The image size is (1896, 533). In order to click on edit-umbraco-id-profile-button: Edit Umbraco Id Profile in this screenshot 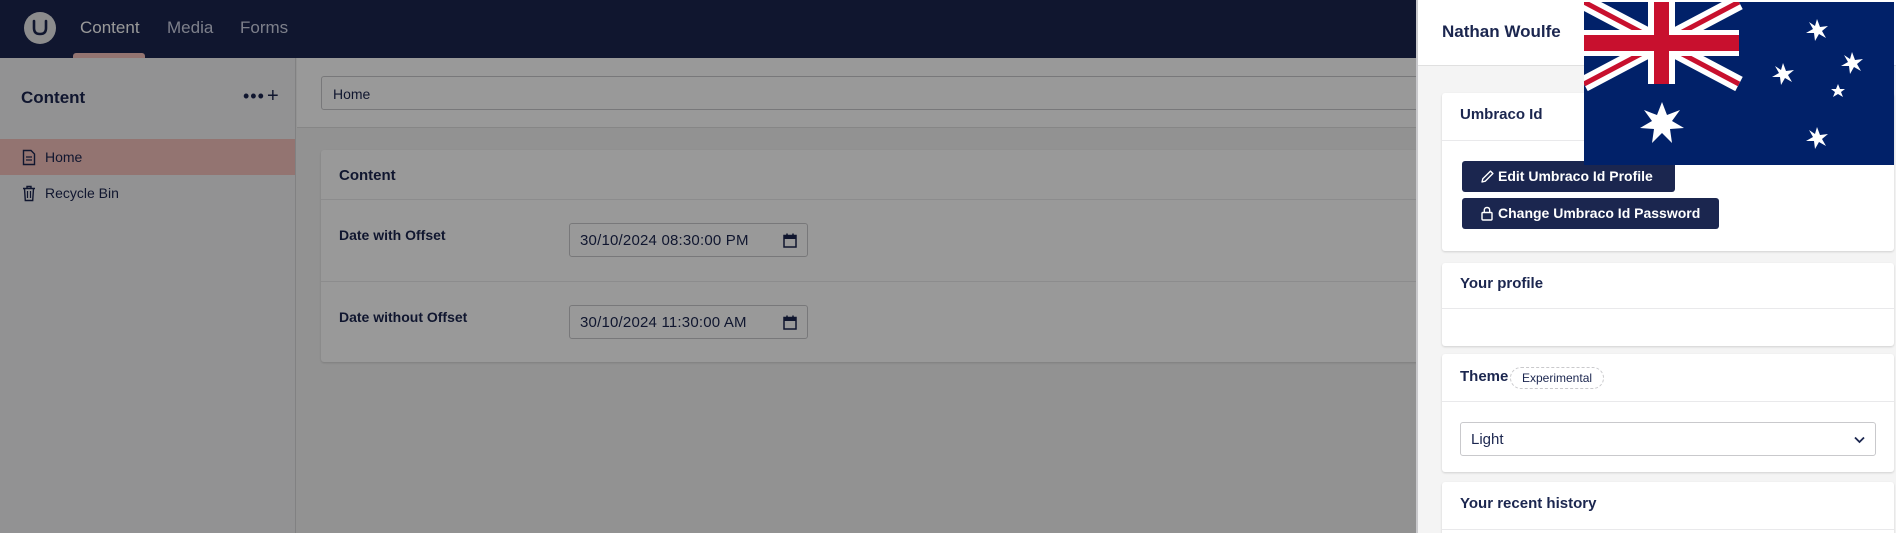, I will do `click(1568, 176)`.